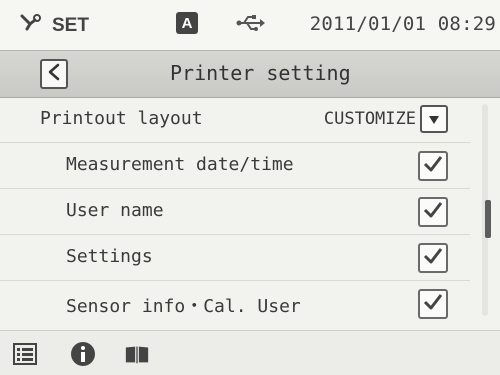 The height and width of the screenshot is (375, 500). I want to click on indicator-badge: A, so click(187, 23).